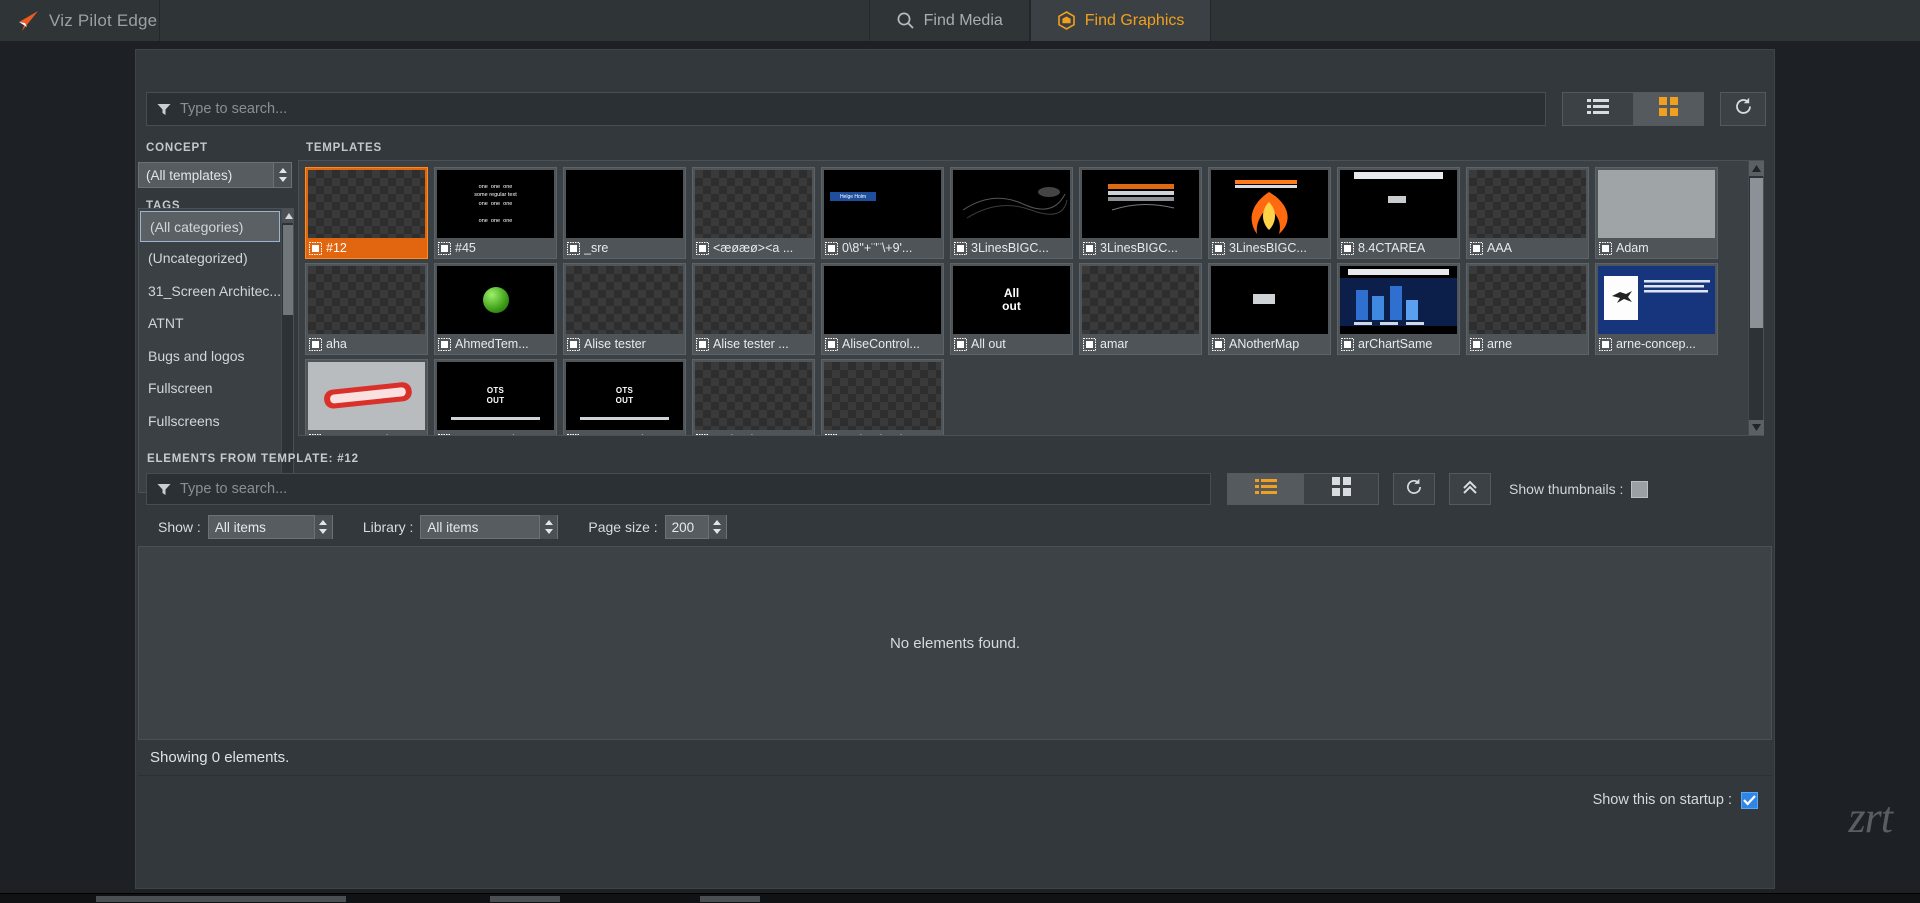  What do you see at coordinates (1340, 489) in the screenshot?
I see `elements-grid-view-button` at bounding box center [1340, 489].